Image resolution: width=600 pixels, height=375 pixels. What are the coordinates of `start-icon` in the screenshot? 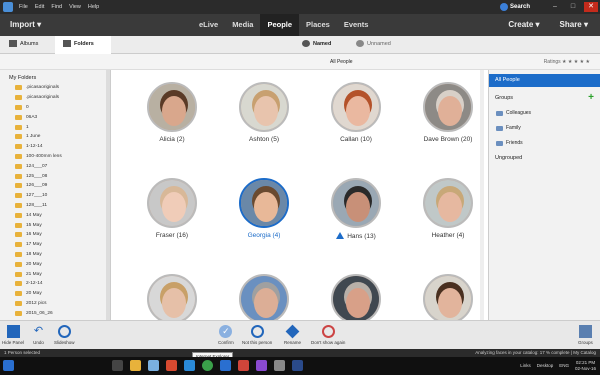 It's located at (8, 365).